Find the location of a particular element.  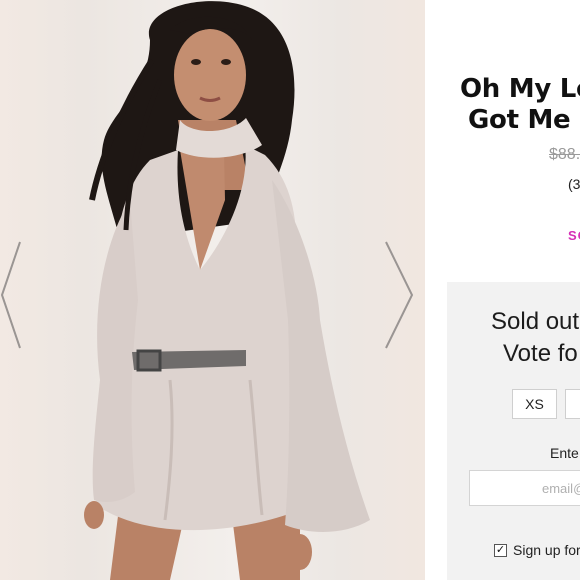

chevron-left-icon is located at coordinates (10, 295).